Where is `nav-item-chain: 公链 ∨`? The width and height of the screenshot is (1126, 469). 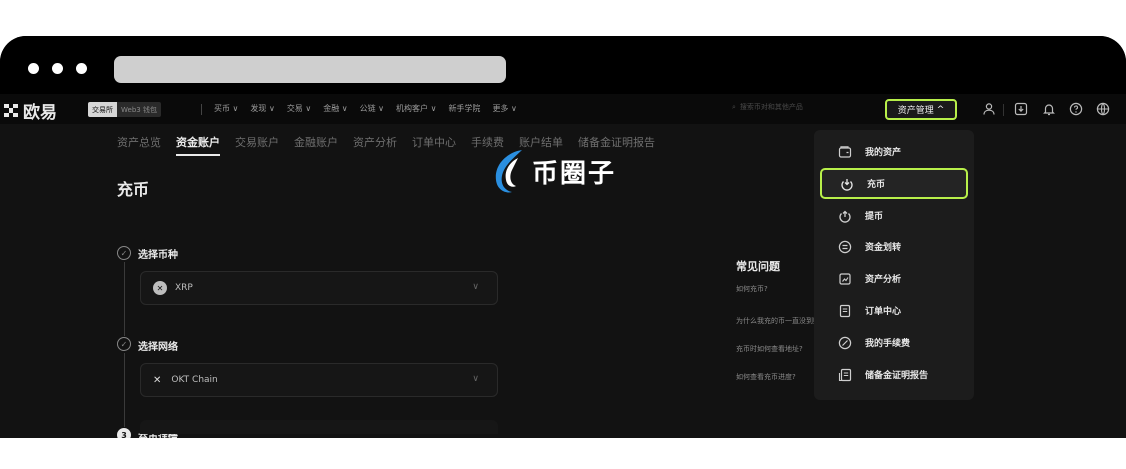
nav-item-chain: 公链 ∨ is located at coordinates (372, 108).